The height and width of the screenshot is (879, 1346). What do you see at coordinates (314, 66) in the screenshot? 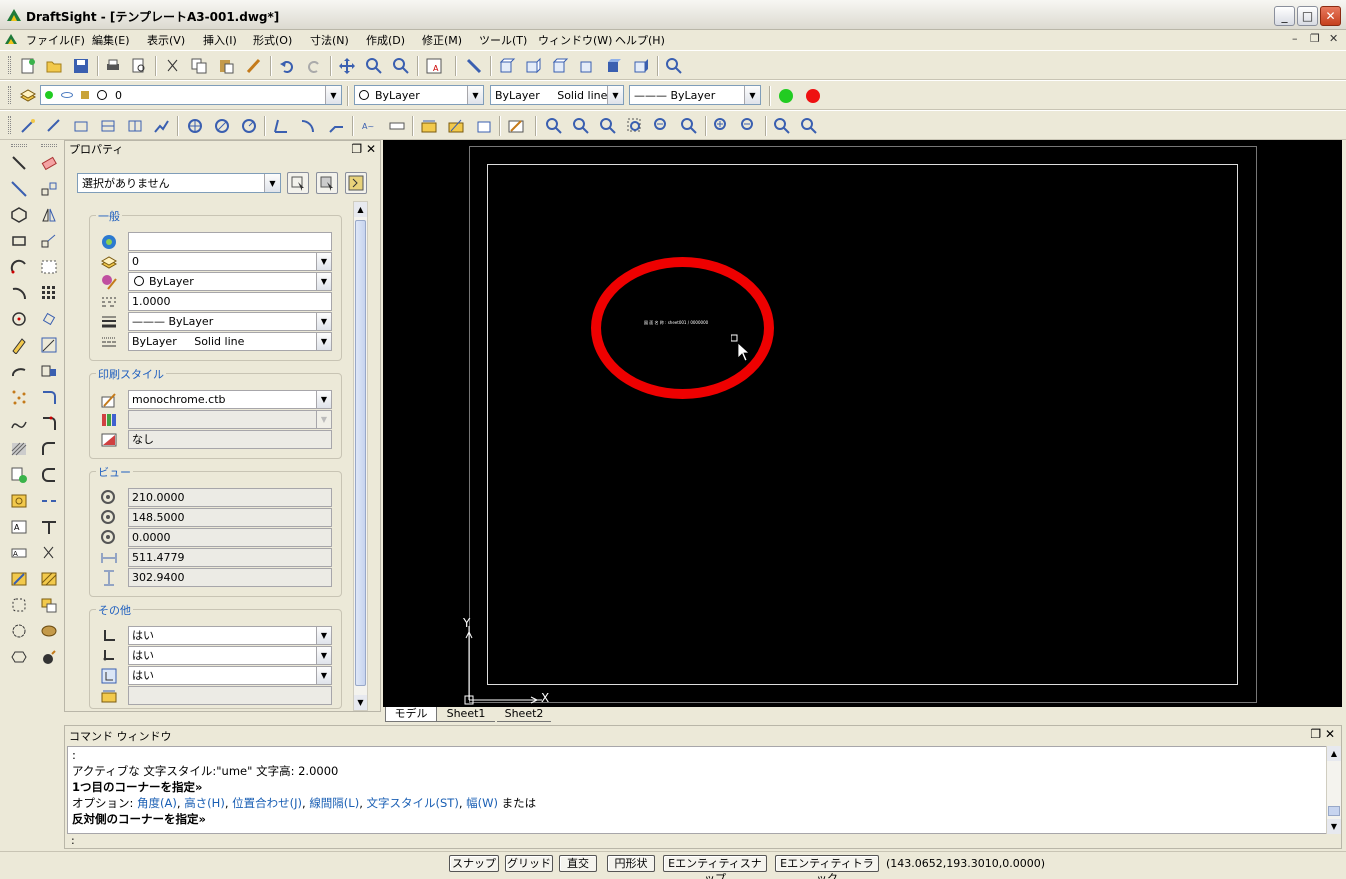
I see `redo-icon` at bounding box center [314, 66].